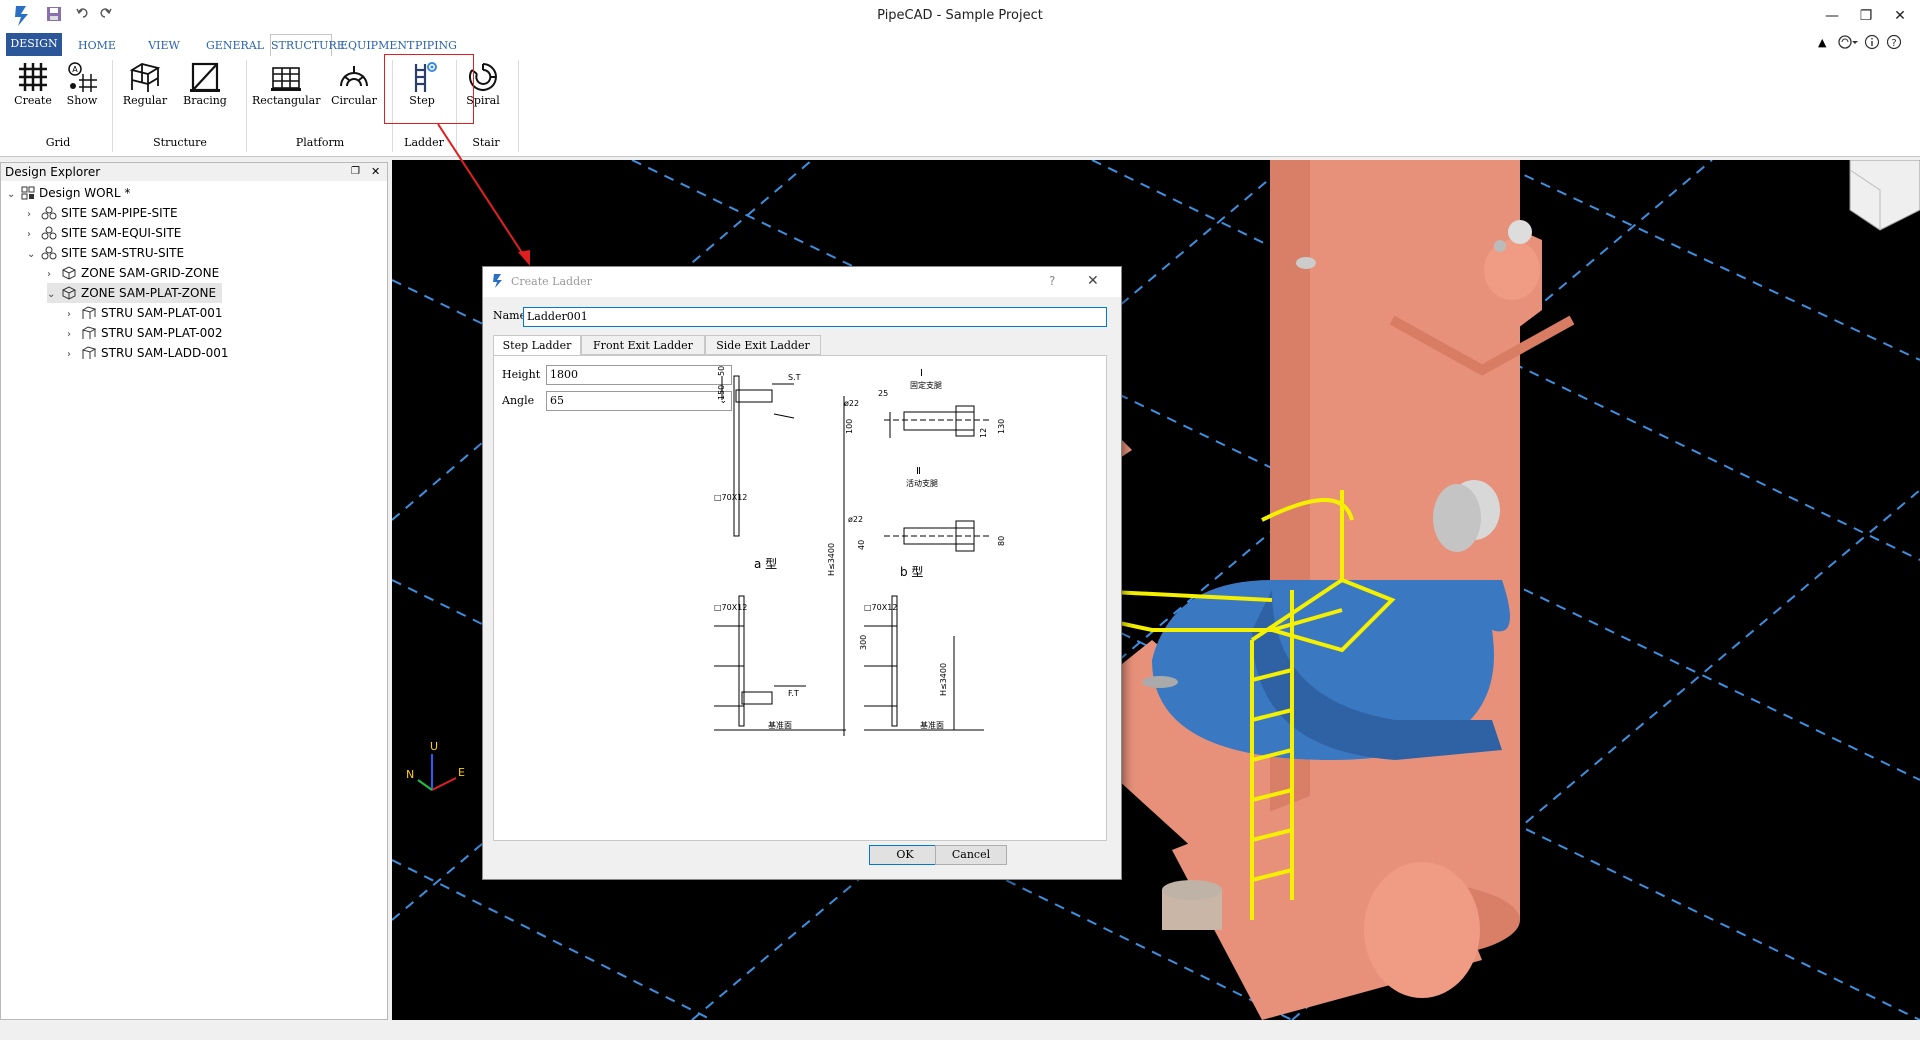  I want to click on drawing-label-detail-i: I, so click(921, 373).